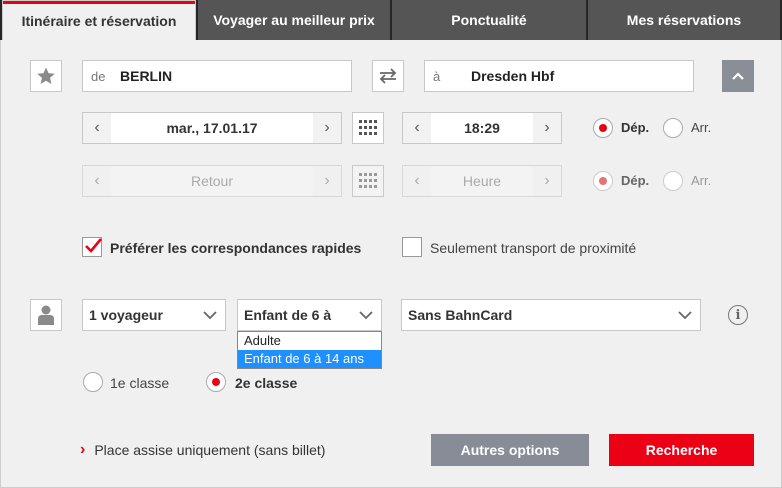 The width and height of the screenshot is (782, 488). What do you see at coordinates (266, 383) in the screenshot?
I see `second-class-label: 2e classe` at bounding box center [266, 383].